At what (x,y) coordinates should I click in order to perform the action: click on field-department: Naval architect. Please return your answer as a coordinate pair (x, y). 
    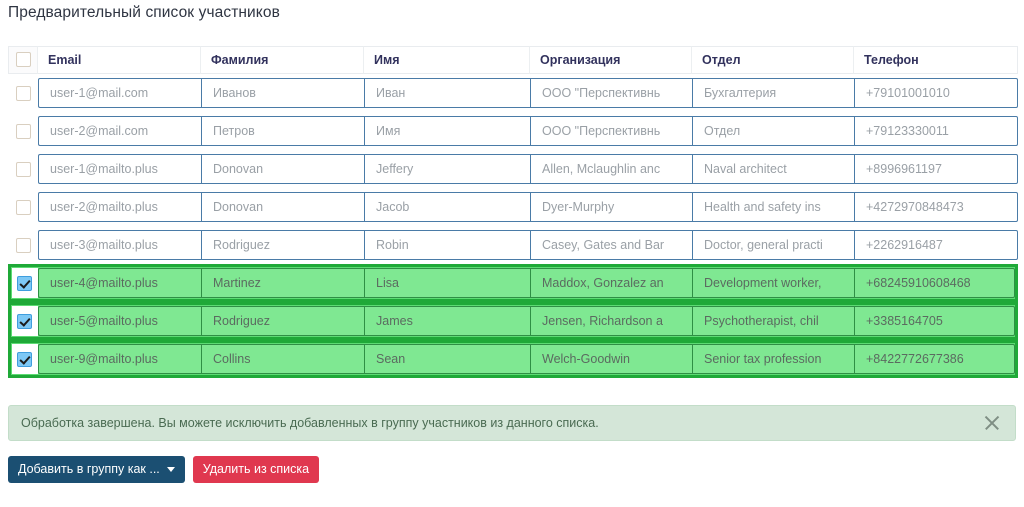
    Looking at the image, I should click on (773, 169).